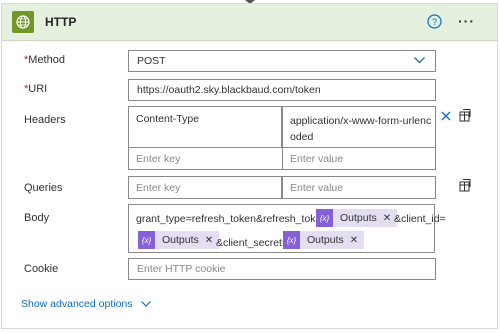 The image size is (500, 332). I want to click on cookie-placeholder: Enter HTTP cookie, so click(181, 269).